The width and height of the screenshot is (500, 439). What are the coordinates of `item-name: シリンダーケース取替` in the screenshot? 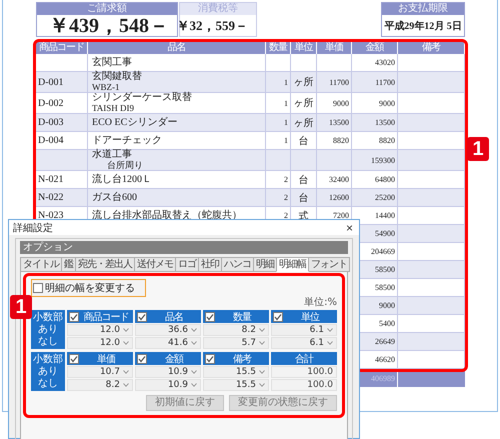 It's located at (142, 98).